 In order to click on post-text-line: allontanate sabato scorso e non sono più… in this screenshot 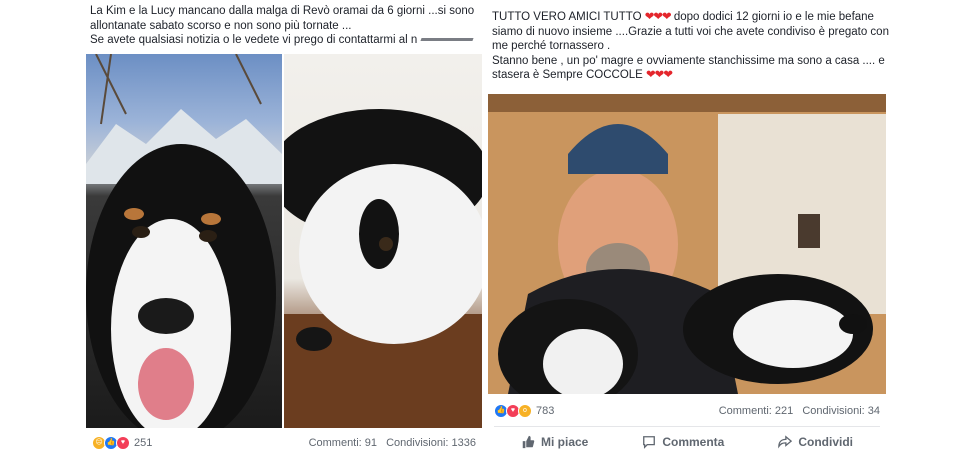, I will do `click(221, 25)`.